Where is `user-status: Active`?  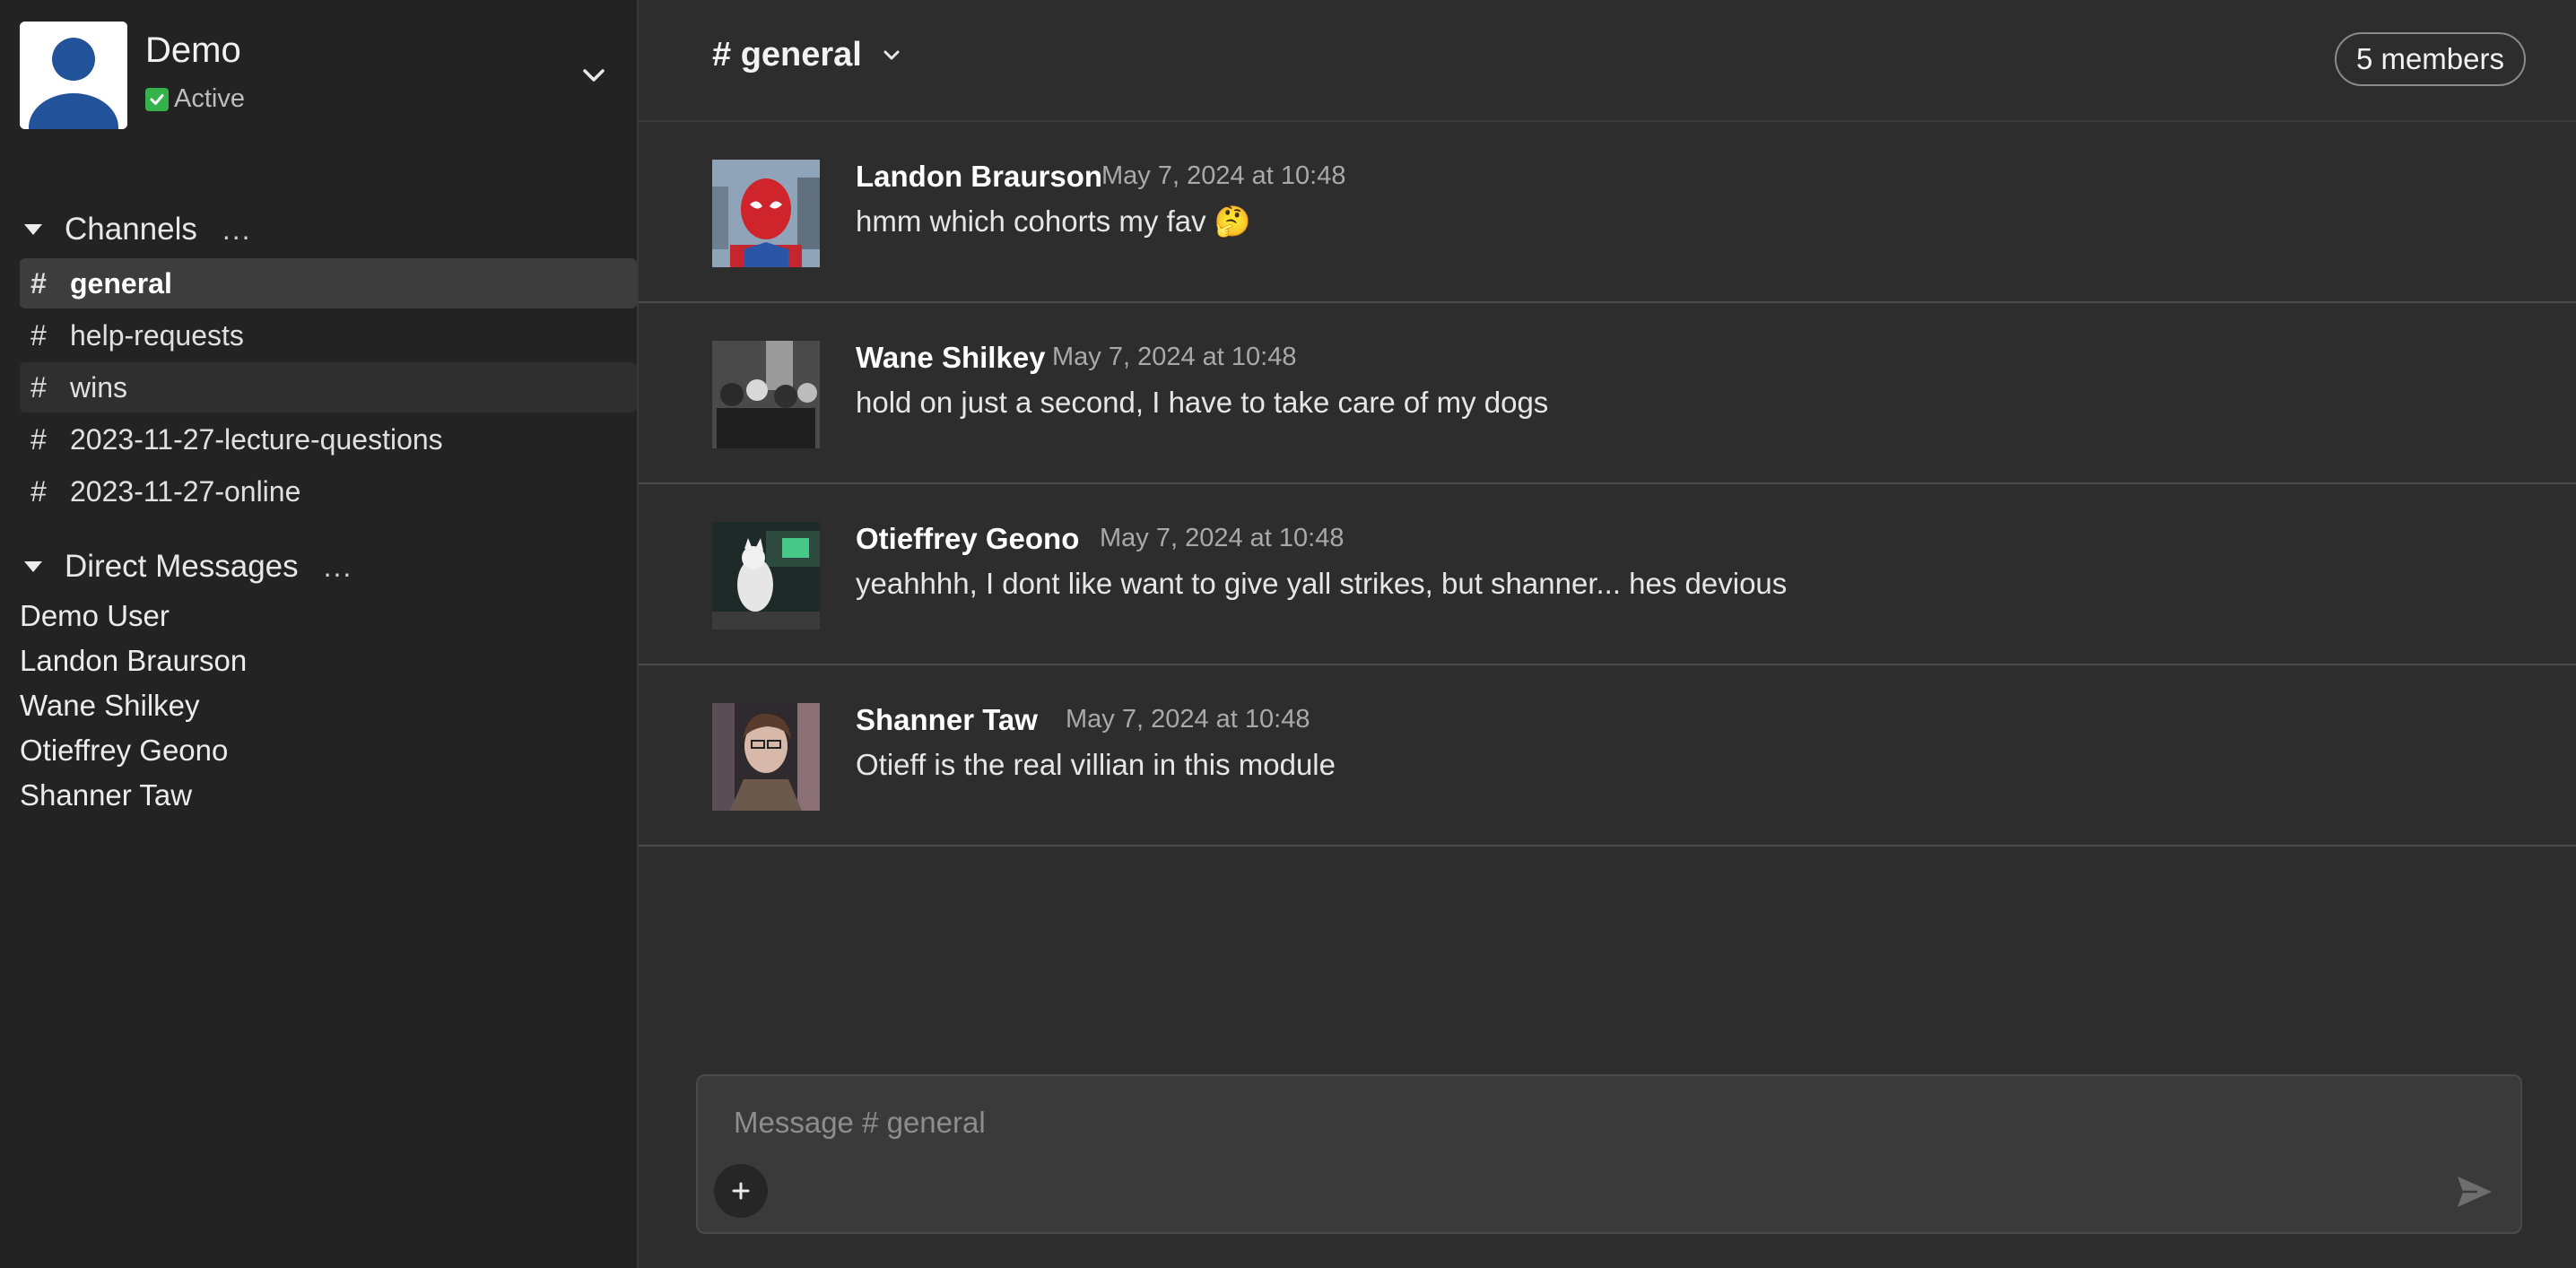
user-status: Active is located at coordinates (195, 99).